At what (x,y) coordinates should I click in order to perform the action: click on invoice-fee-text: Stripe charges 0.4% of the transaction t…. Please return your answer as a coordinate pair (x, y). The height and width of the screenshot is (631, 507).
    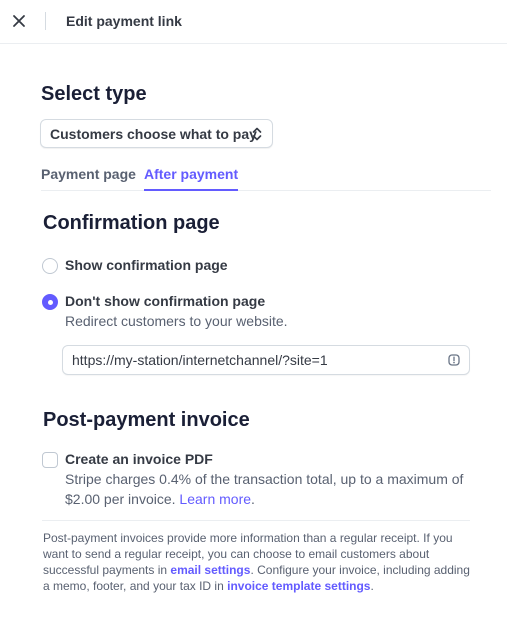
    Looking at the image, I should click on (264, 489).